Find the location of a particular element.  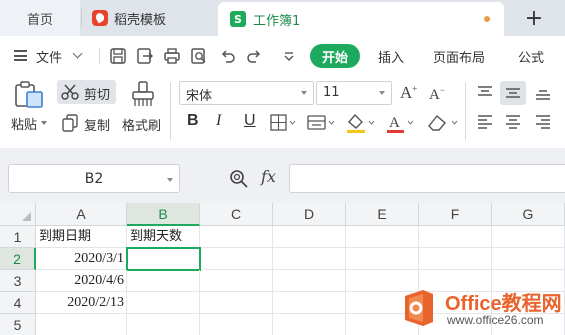

fill-pattern-icon is located at coordinates (321, 123).